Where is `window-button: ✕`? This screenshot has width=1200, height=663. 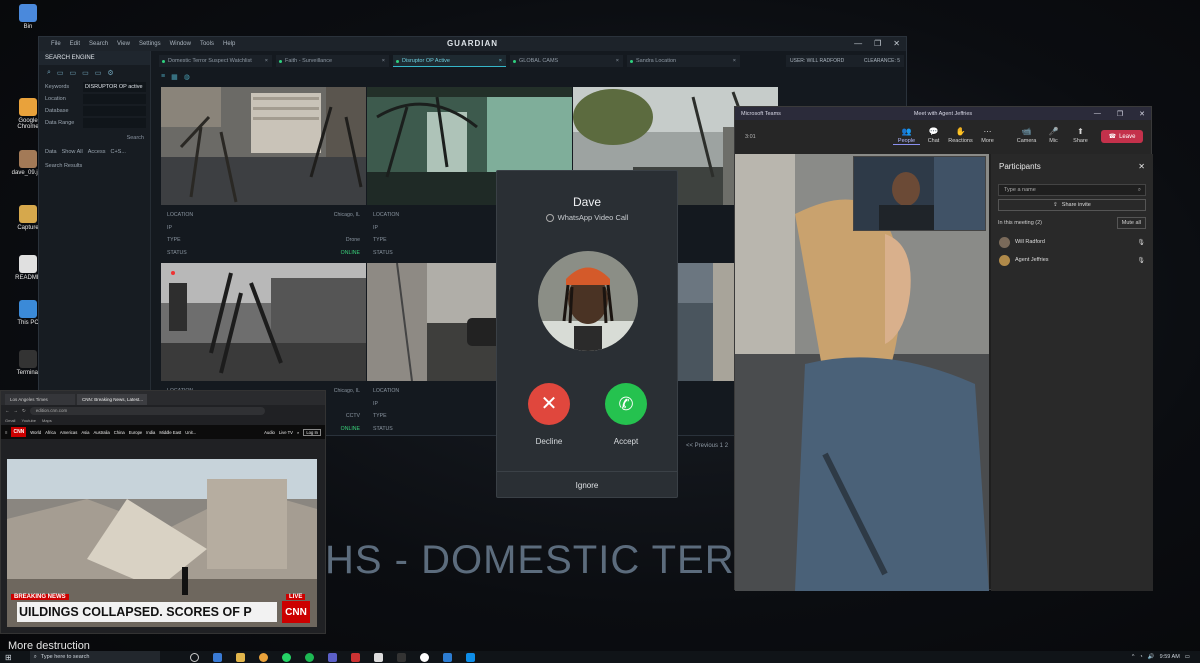 window-button: ✕ is located at coordinates (896, 43).